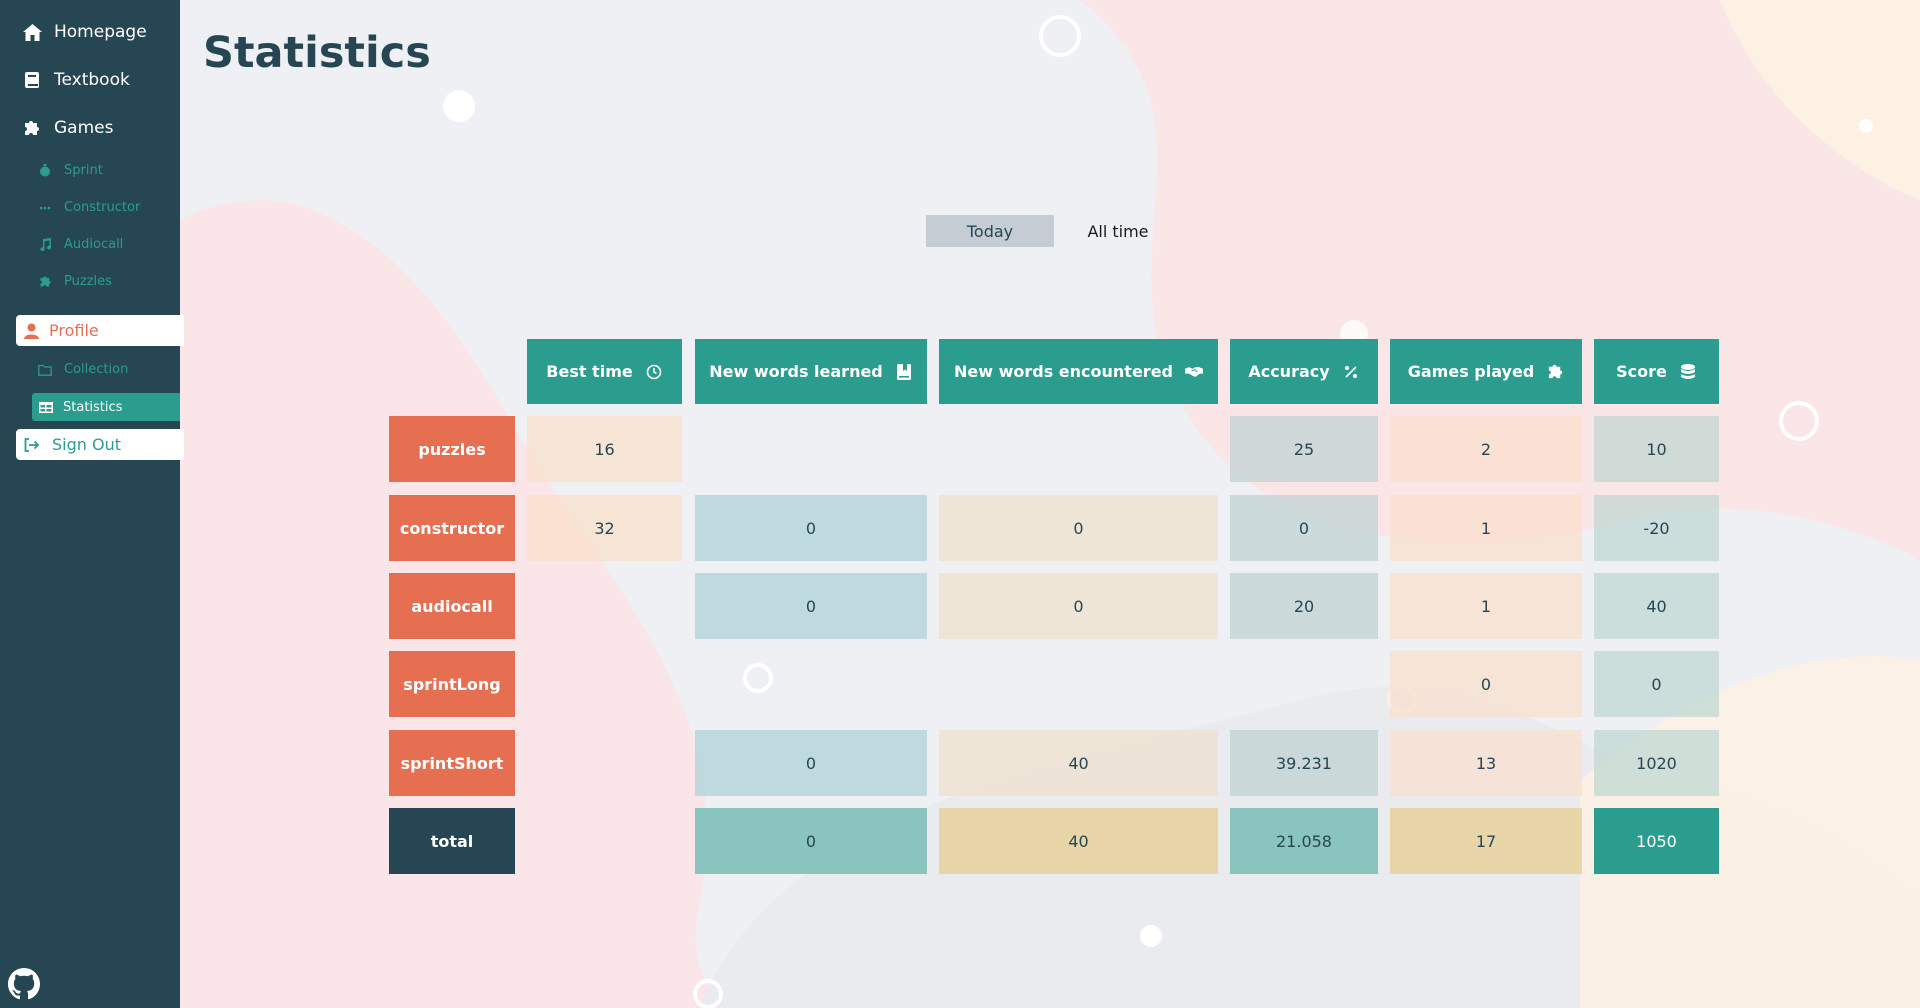 This screenshot has width=1920, height=1008. I want to click on score-cell: 1020, so click(1656, 763).